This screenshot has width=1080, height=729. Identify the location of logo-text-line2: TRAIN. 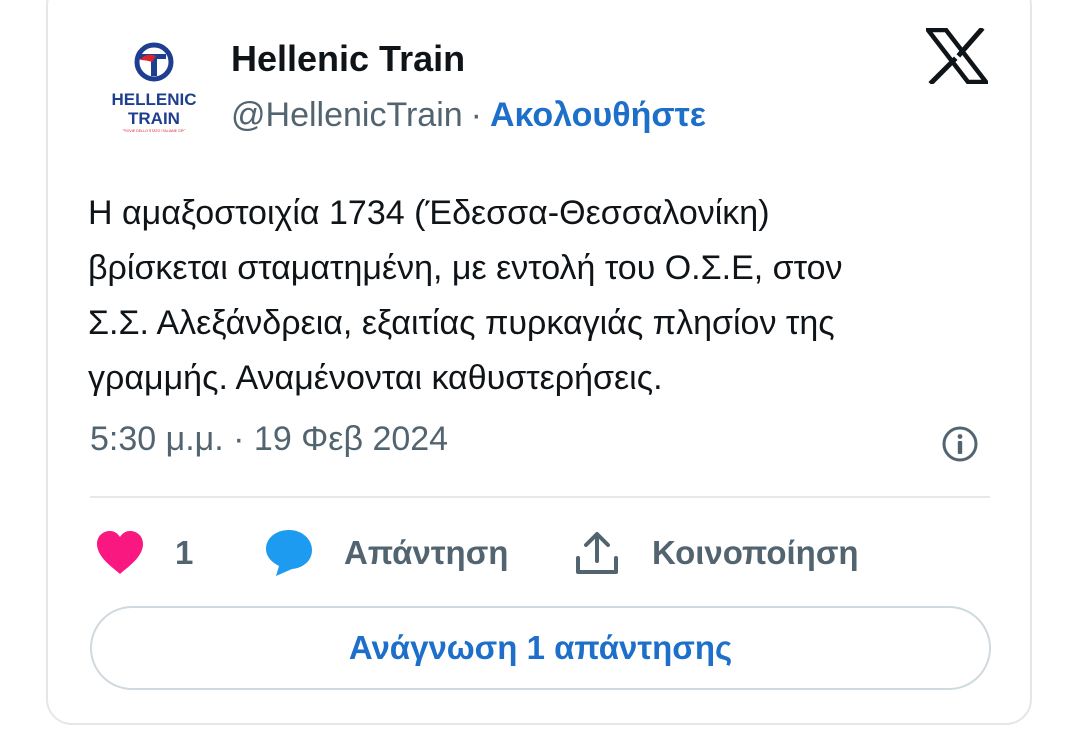
(154, 118).